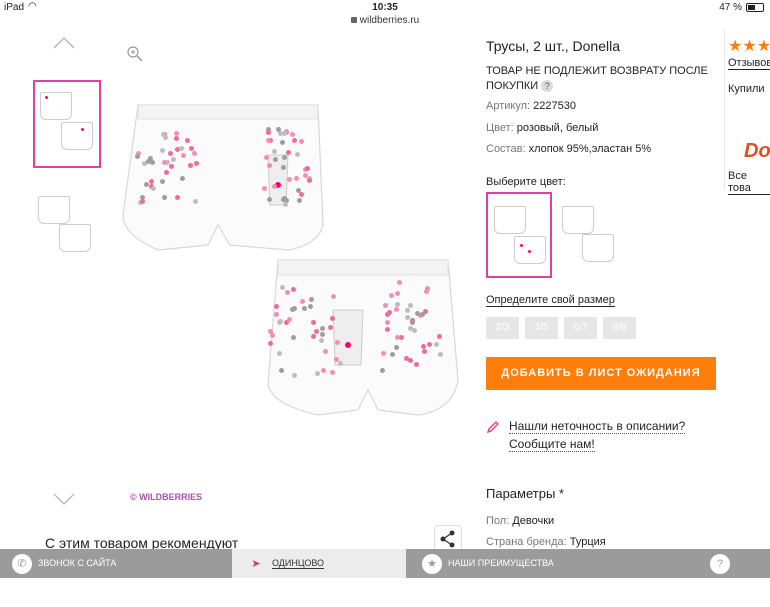 The width and height of the screenshot is (770, 607). I want to click on help-icon: ?, so click(547, 86).